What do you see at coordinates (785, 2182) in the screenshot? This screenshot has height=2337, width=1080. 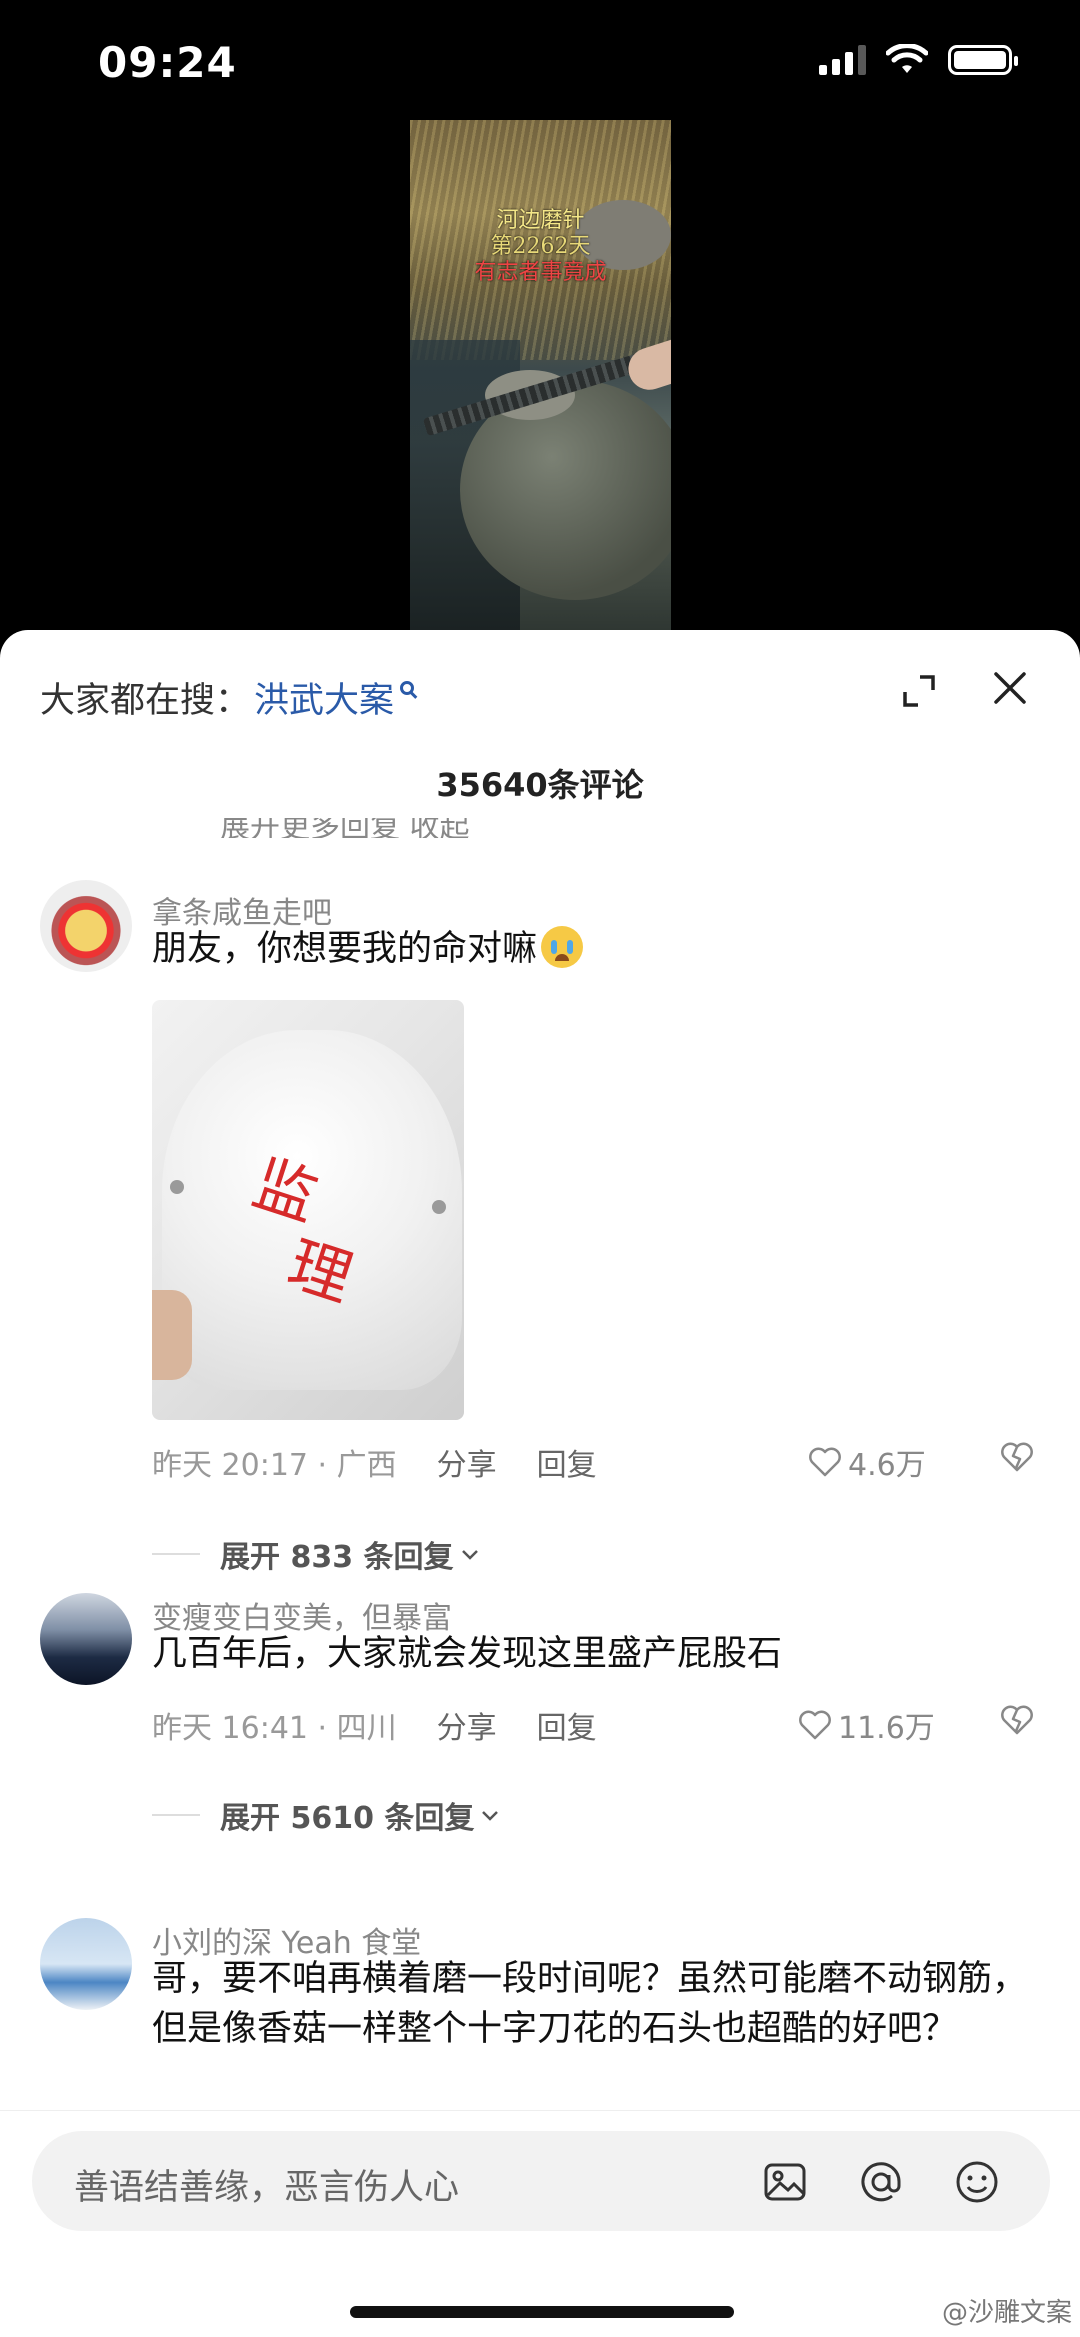 I see `image-icon` at bounding box center [785, 2182].